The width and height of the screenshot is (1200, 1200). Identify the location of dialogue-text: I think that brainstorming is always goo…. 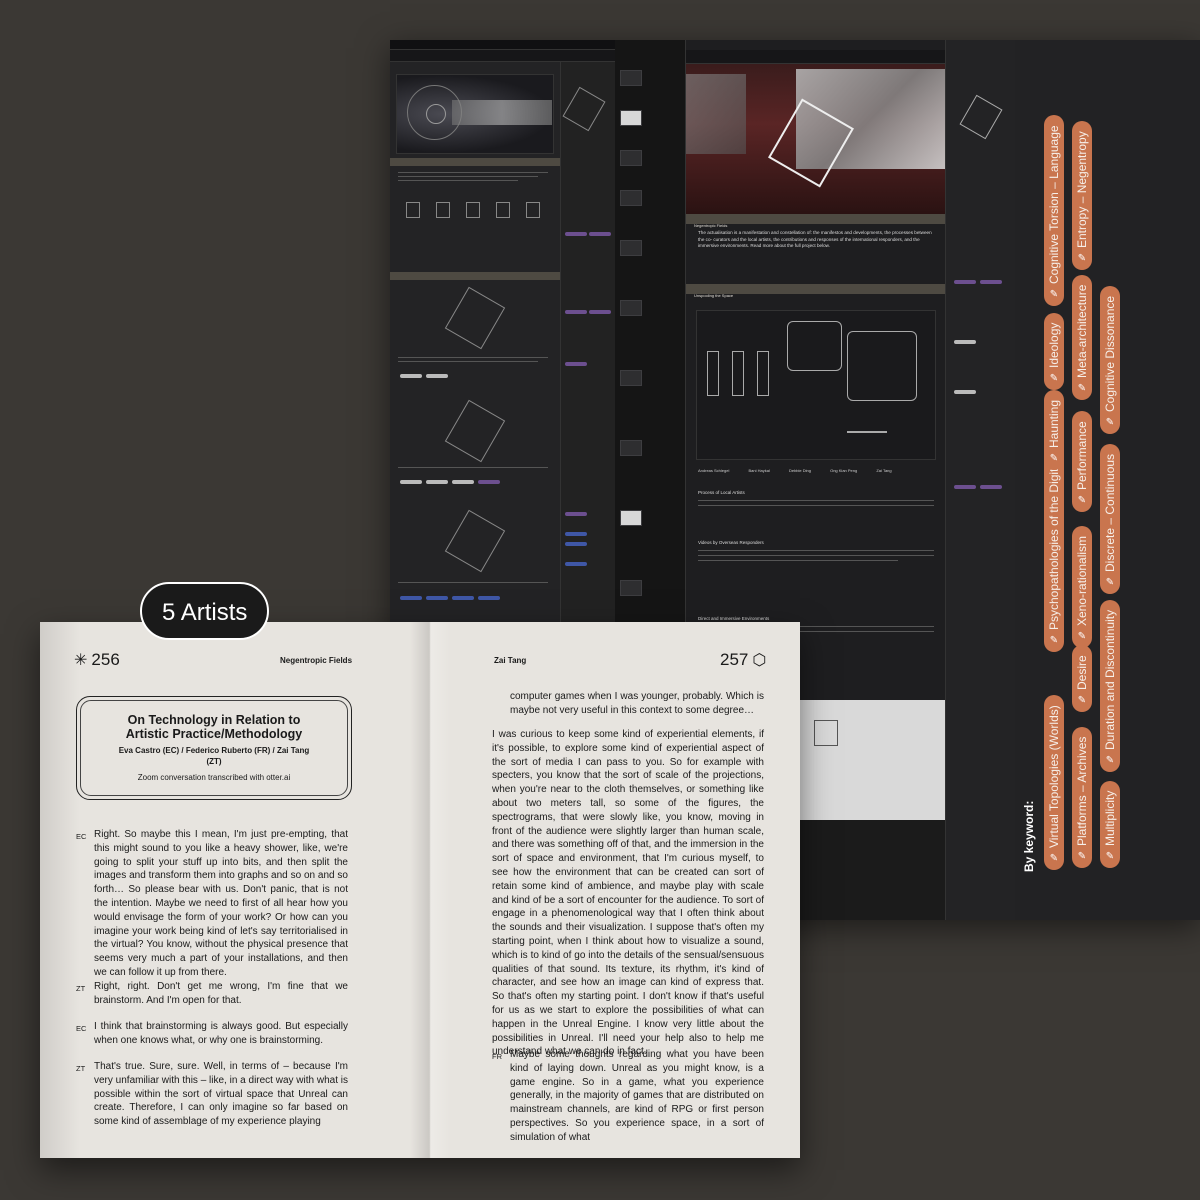
(221, 1033).